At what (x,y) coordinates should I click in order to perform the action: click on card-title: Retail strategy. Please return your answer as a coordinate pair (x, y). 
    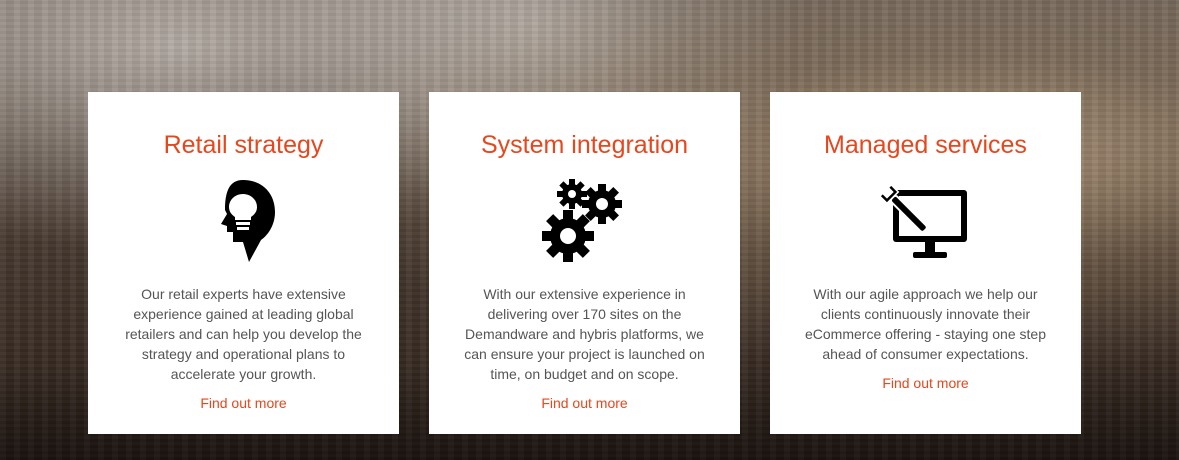
    Looking at the image, I should click on (243, 145).